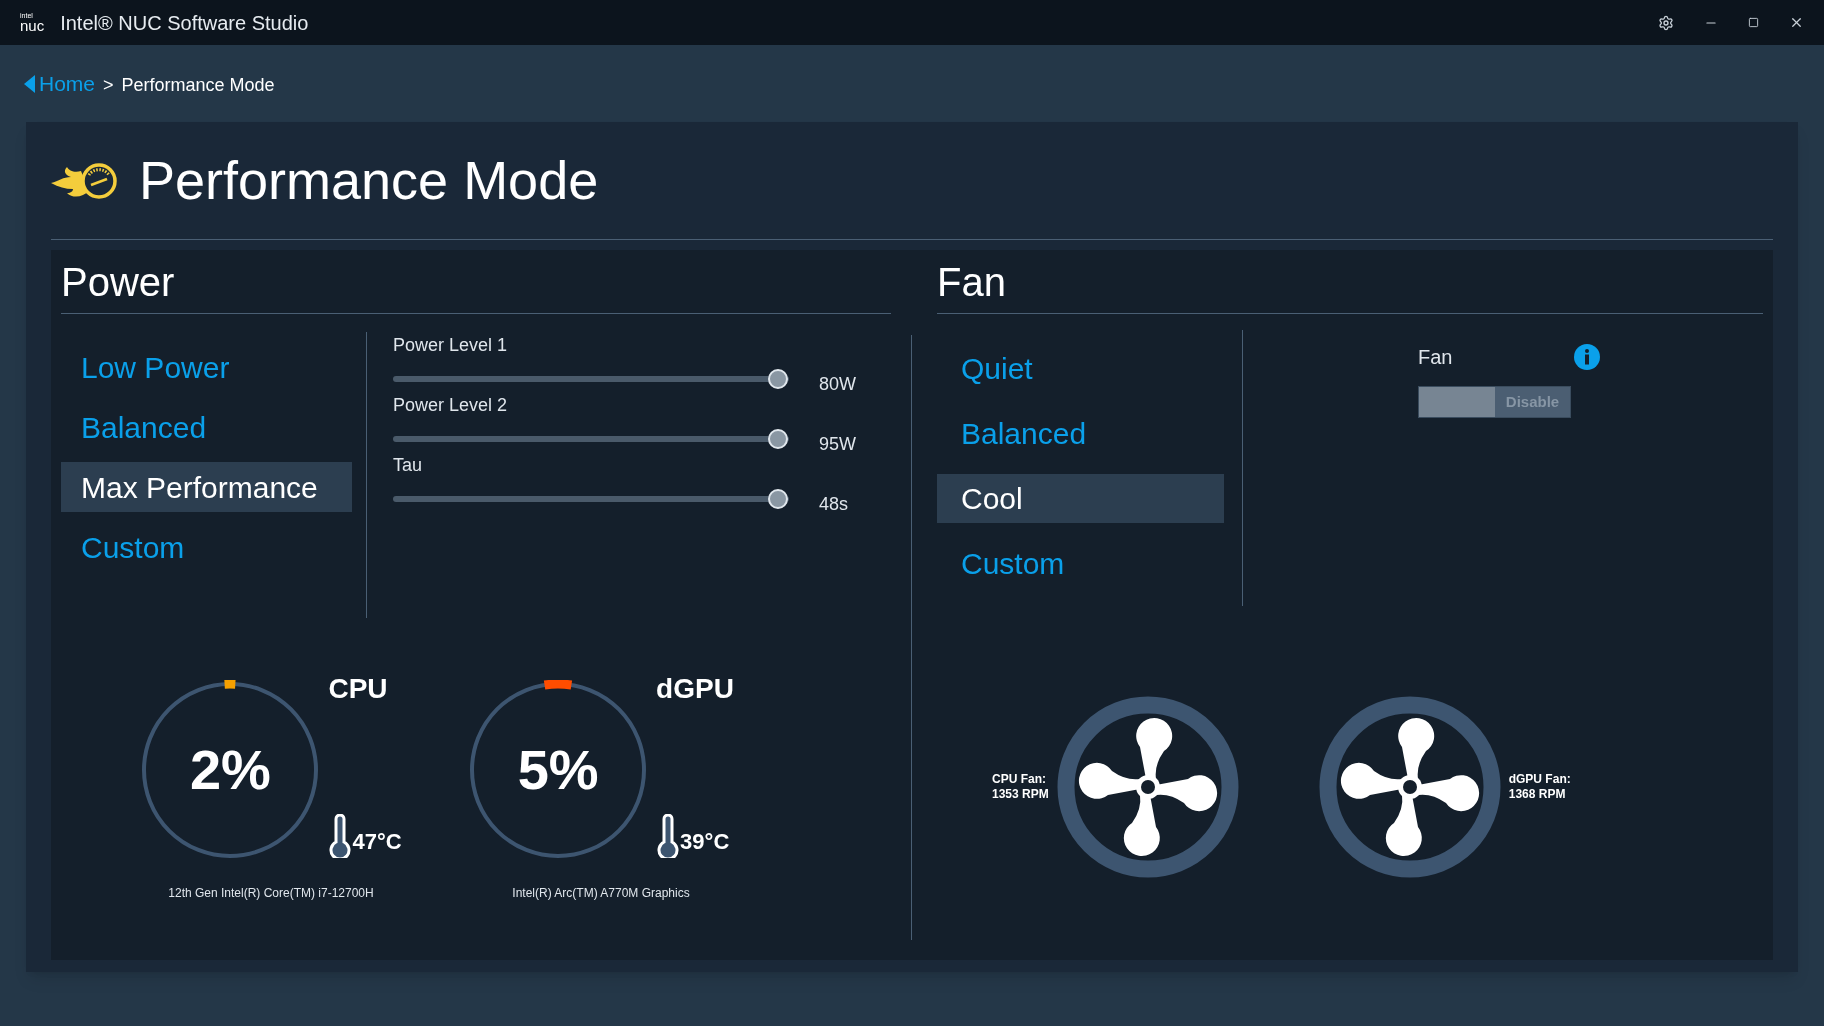 The image size is (1824, 1026). Describe the element at coordinates (206, 547) in the screenshot. I see `power-mode-option: Custom` at that location.